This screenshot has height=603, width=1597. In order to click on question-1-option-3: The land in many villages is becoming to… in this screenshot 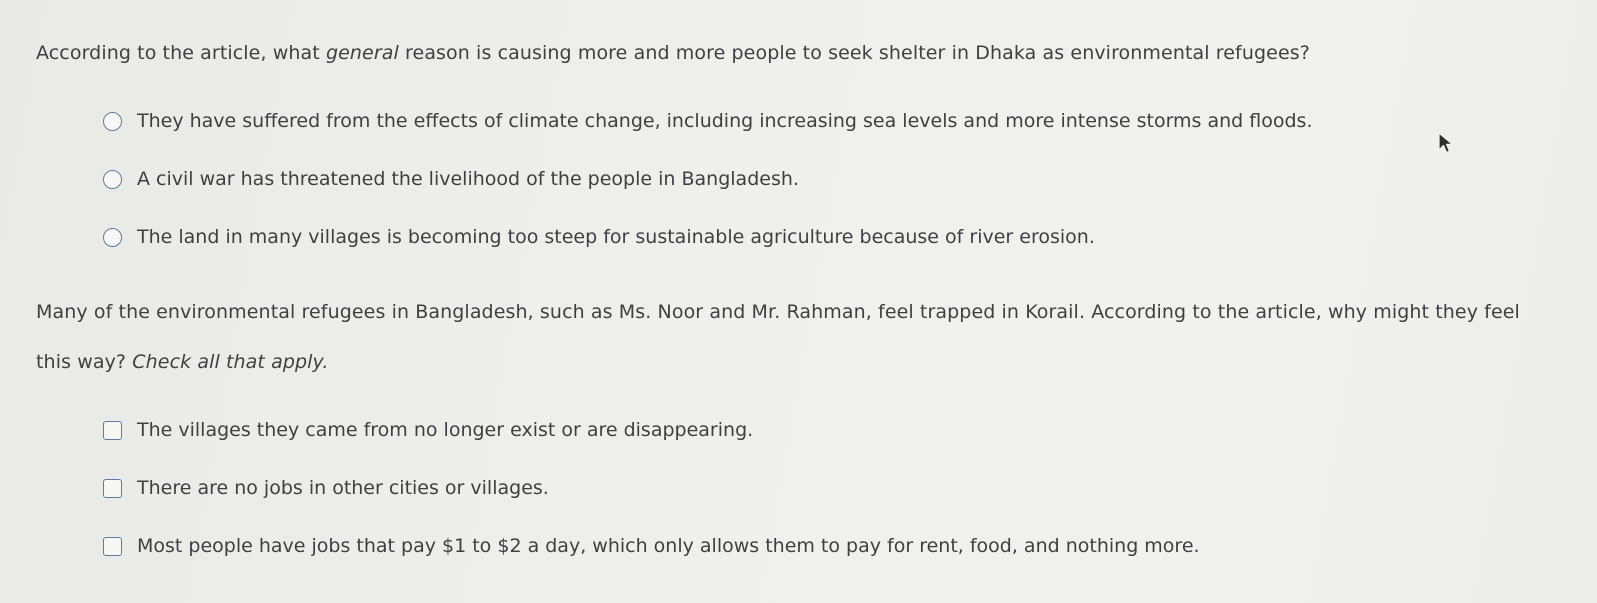, I will do `click(599, 237)`.